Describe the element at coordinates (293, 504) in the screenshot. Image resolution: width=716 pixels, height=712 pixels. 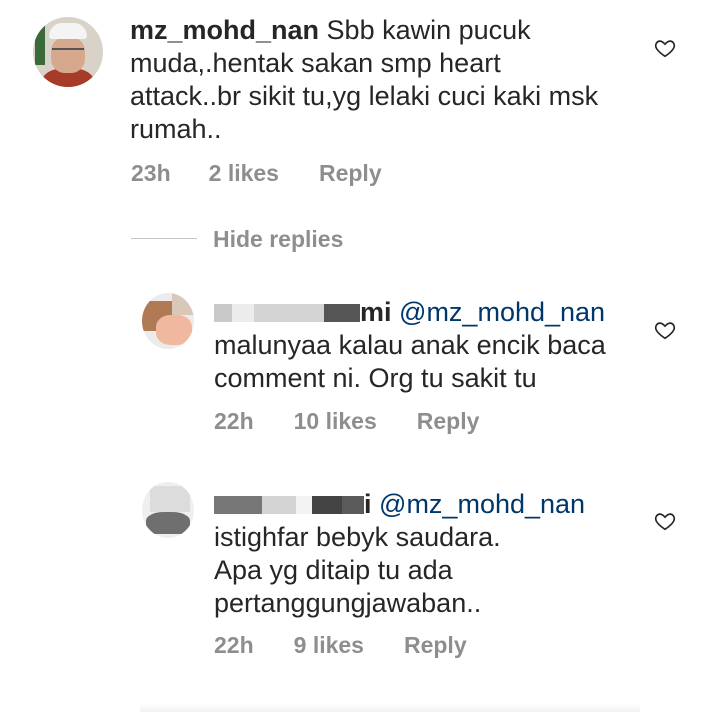
I see `reply-username: i` at that location.